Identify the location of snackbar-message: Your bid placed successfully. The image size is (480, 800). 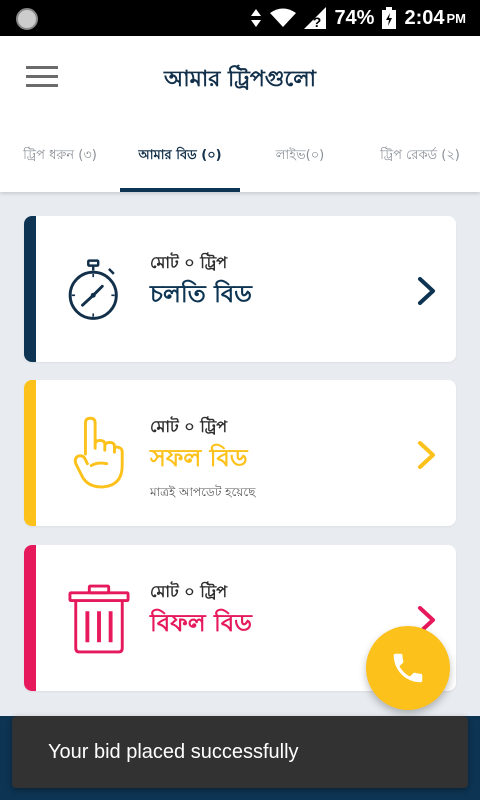
(173, 751).